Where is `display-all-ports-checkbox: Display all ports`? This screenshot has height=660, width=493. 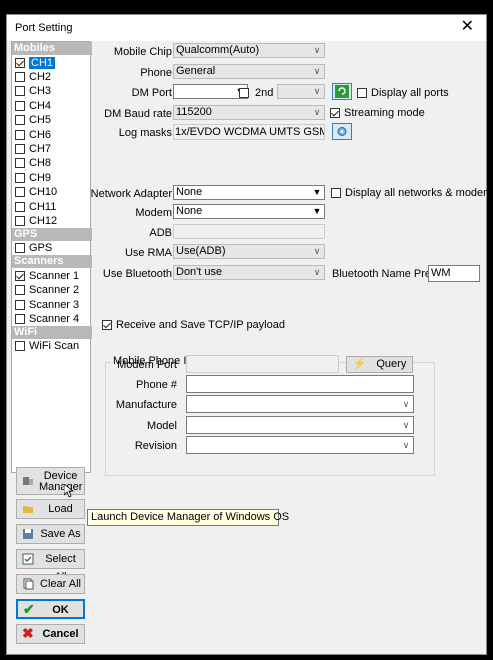
display-all-ports-checkbox: Display all ports is located at coordinates (403, 93).